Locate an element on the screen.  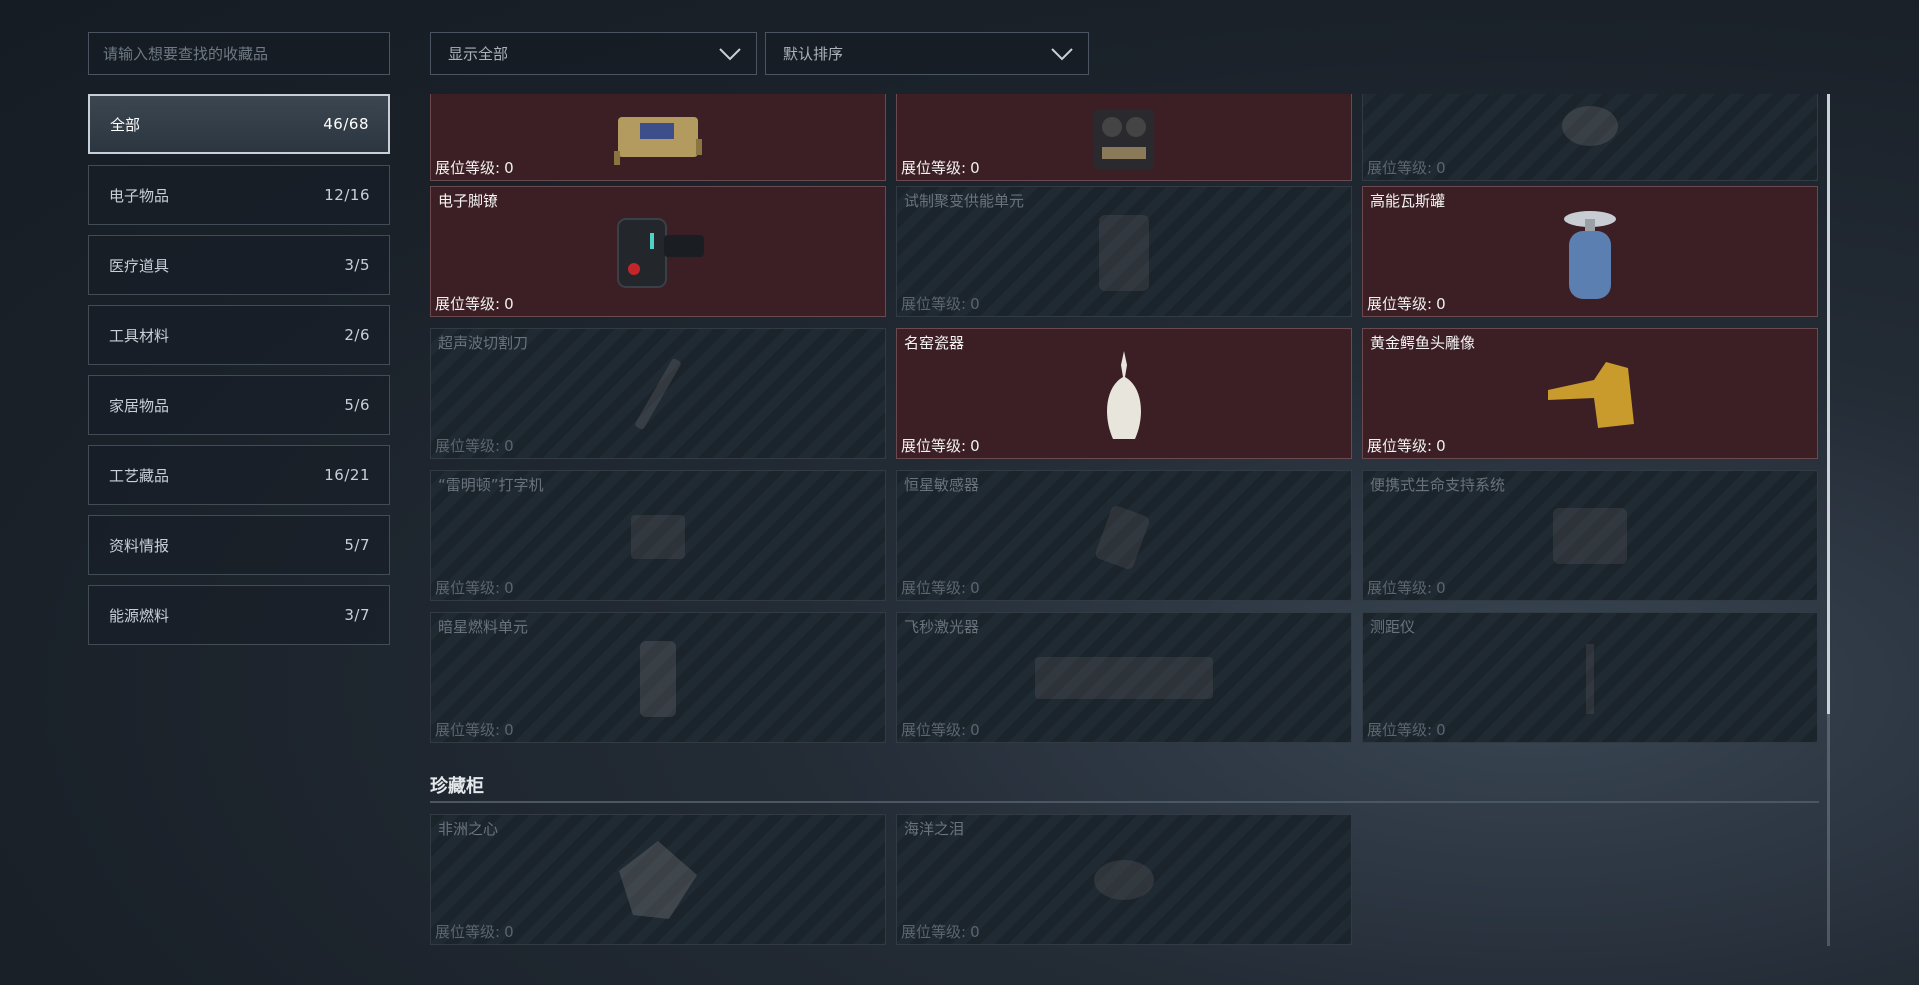
collection-card: 电子脚镣 展位等级: 0 is located at coordinates (658, 251).